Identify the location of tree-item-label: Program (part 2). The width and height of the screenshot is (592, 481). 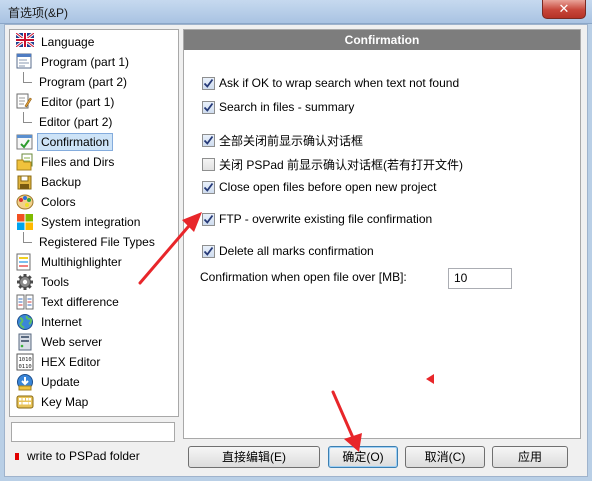
(83, 82).